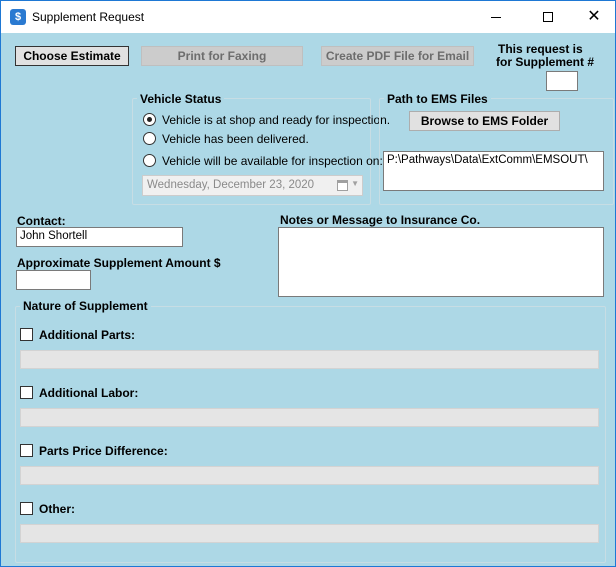 This screenshot has width=616, height=567. I want to click on close-button: ✕, so click(593, 17).